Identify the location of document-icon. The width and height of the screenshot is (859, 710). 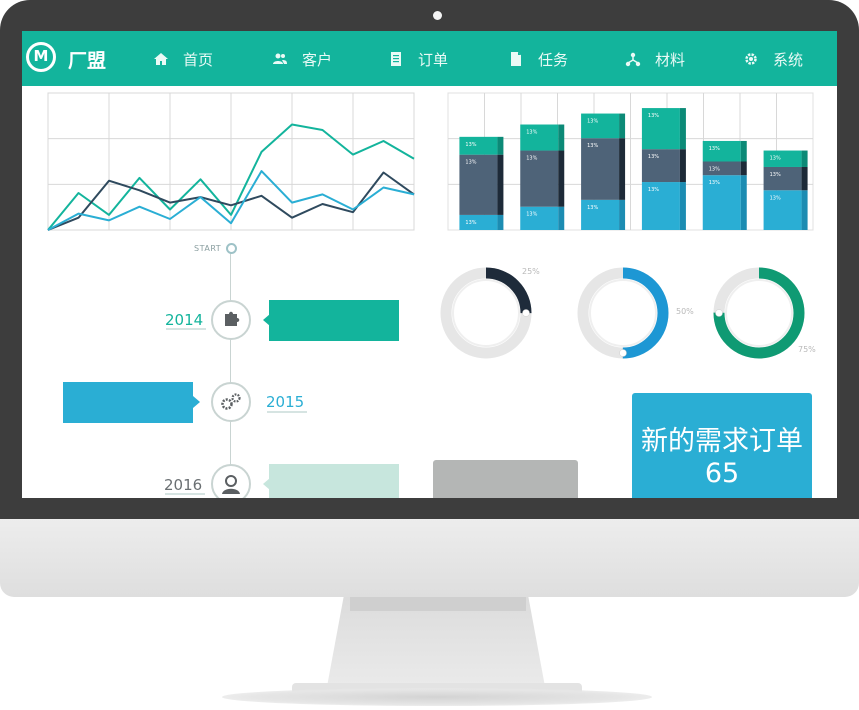
(396, 59).